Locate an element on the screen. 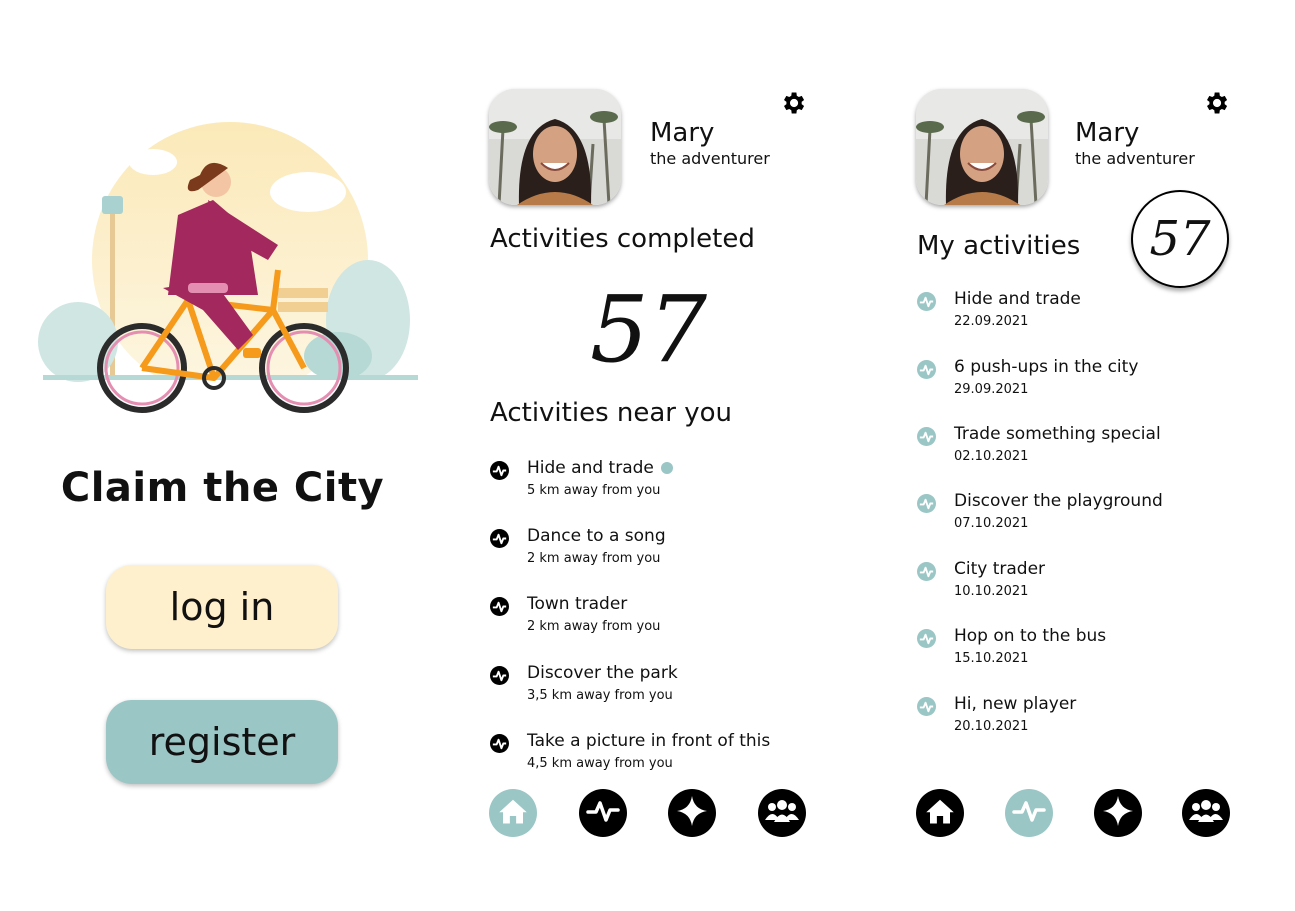 The width and height of the screenshot is (1295, 911). my-activities-heading: My activities is located at coordinates (999, 246).